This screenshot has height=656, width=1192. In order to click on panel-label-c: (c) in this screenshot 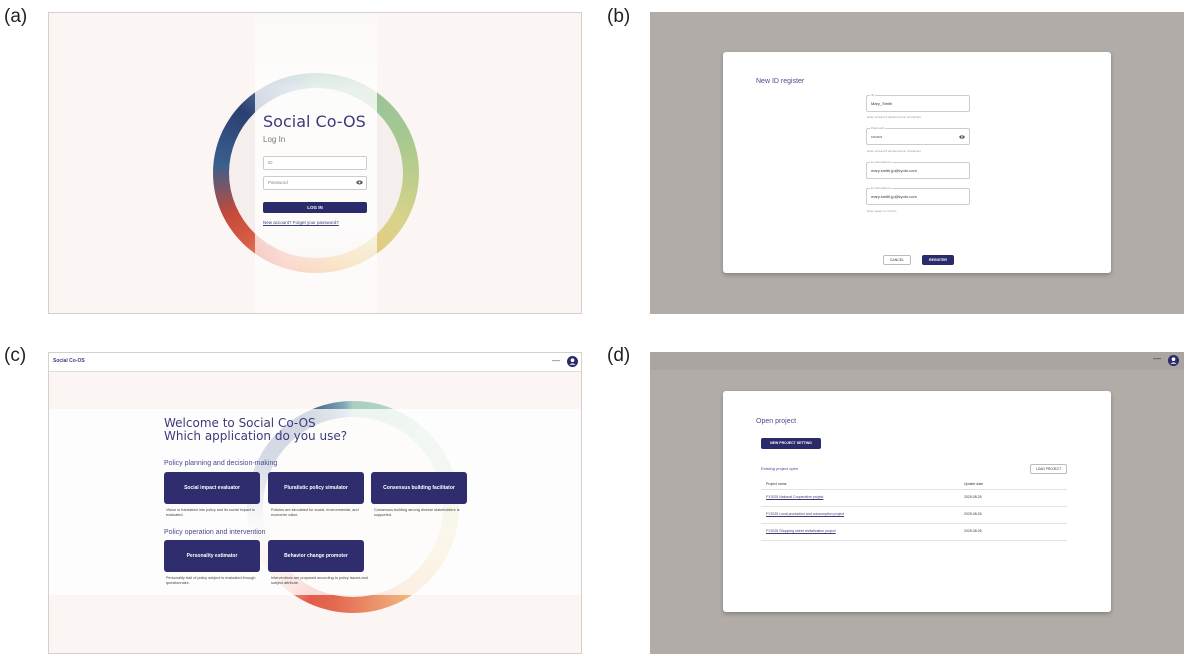, I will do `click(15, 355)`.